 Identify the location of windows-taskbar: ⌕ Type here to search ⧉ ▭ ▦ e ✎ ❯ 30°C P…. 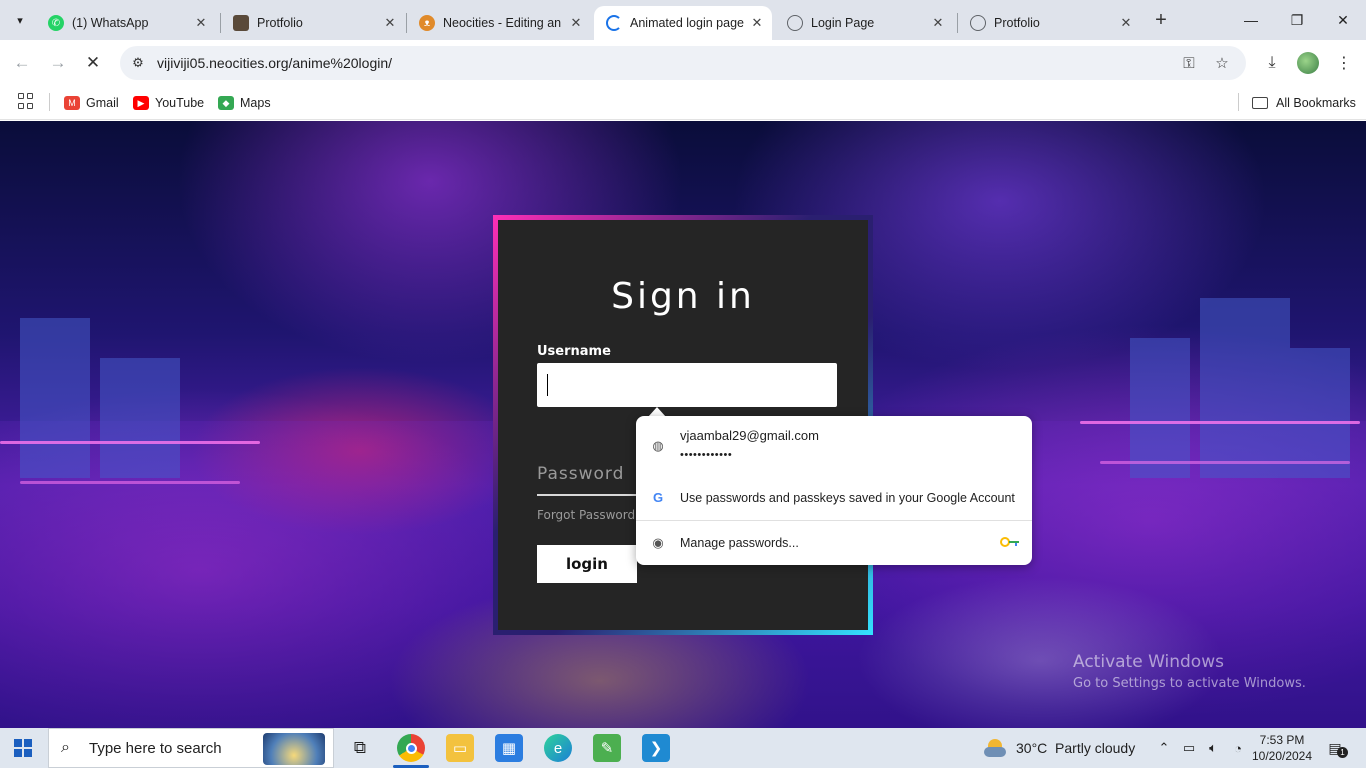
(683, 748).